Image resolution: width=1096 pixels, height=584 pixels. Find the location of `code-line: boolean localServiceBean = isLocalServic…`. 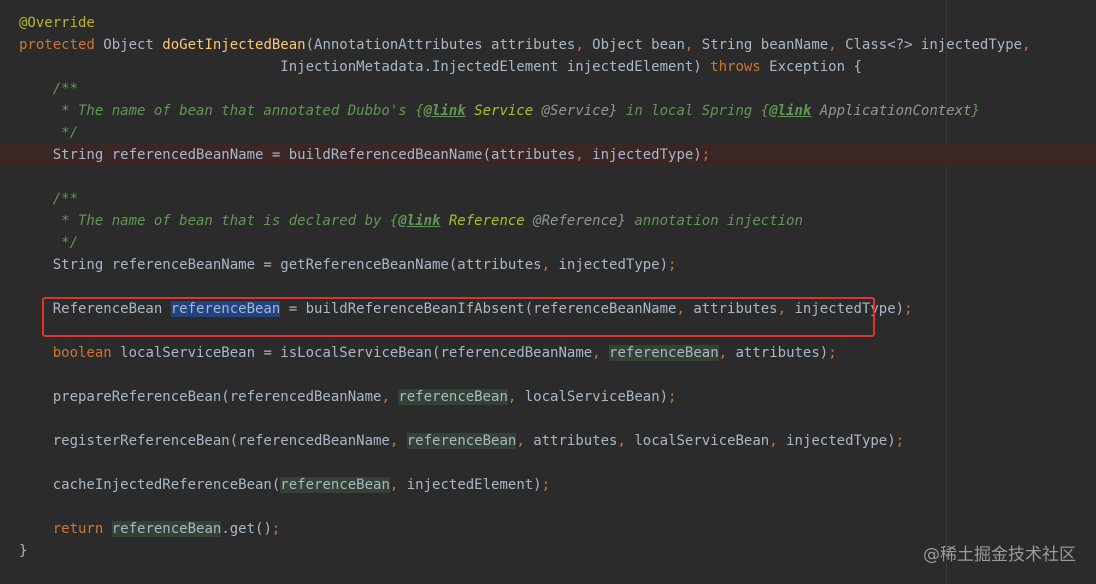

code-line: boolean localServiceBean = isLocalServic… is located at coordinates (548, 353).